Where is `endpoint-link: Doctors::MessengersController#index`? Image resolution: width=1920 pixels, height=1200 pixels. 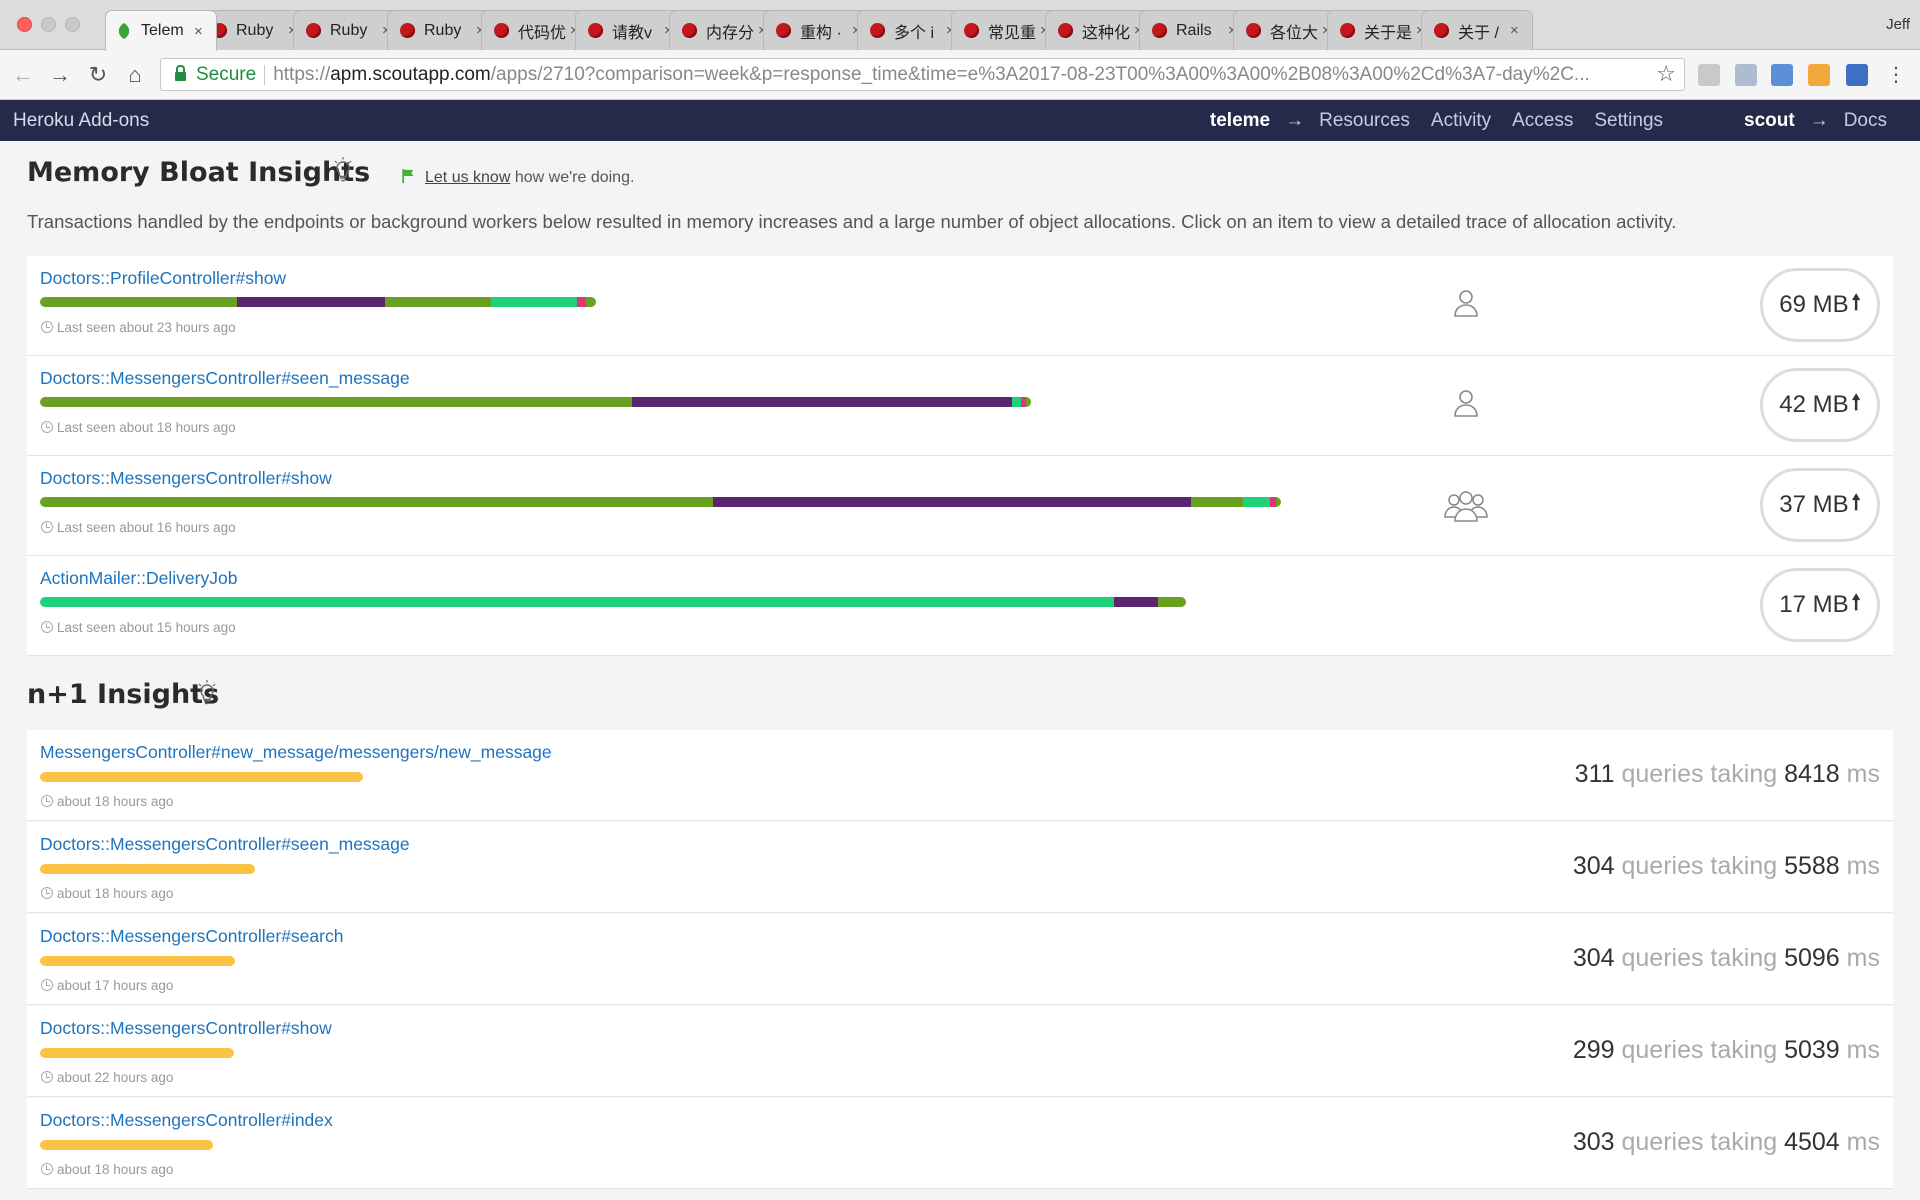
endpoint-link: Doctors::MessengersController#index is located at coordinates (186, 1120).